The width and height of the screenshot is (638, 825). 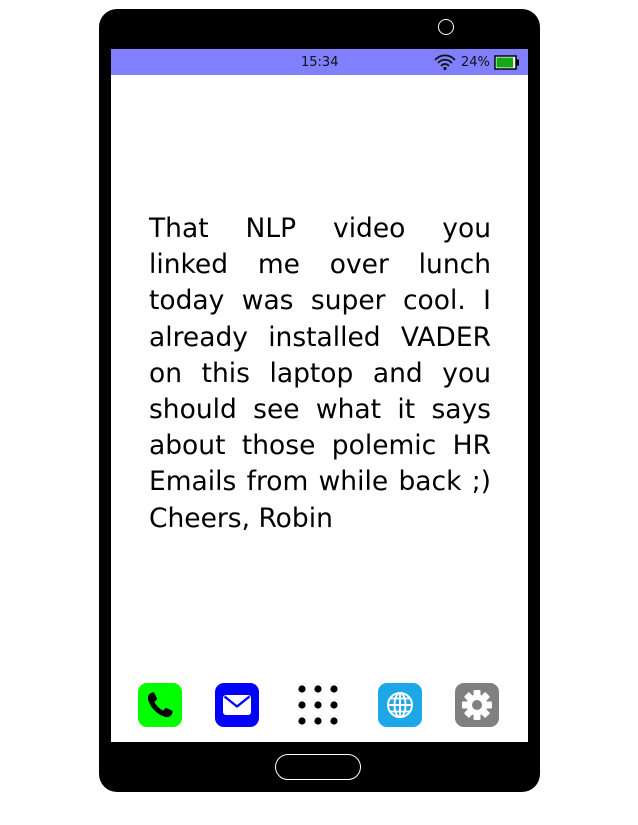 What do you see at coordinates (445, 62) in the screenshot?
I see `wifi-icon` at bounding box center [445, 62].